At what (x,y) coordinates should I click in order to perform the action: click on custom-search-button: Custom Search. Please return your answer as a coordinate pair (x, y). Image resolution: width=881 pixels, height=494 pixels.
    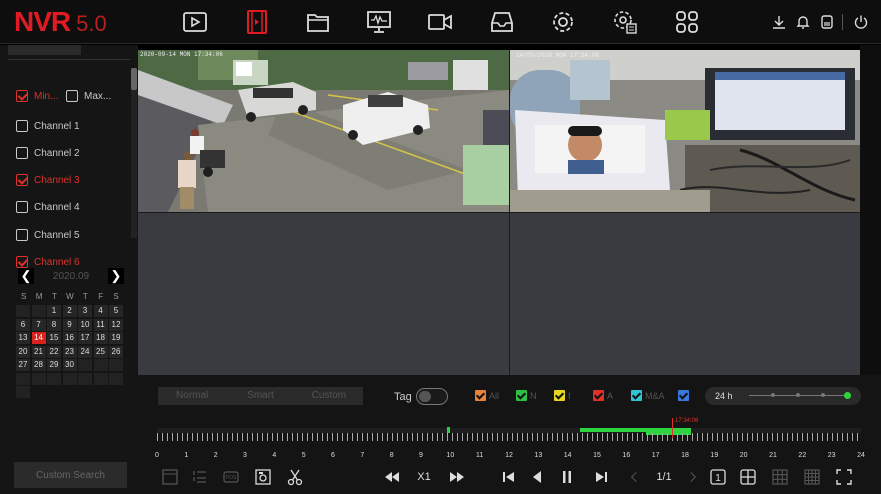
    Looking at the image, I should click on (70, 475).